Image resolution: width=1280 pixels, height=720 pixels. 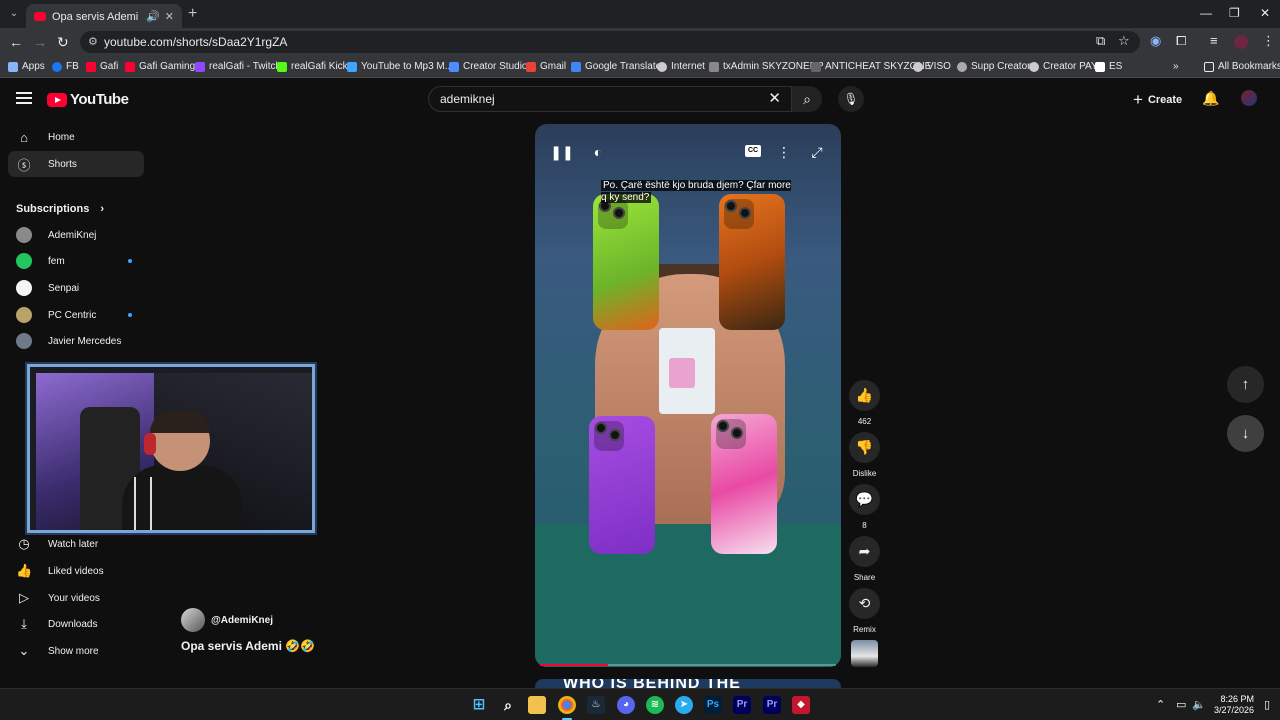 What do you see at coordinates (1249, 98) in the screenshot?
I see `account-avatar` at bounding box center [1249, 98].